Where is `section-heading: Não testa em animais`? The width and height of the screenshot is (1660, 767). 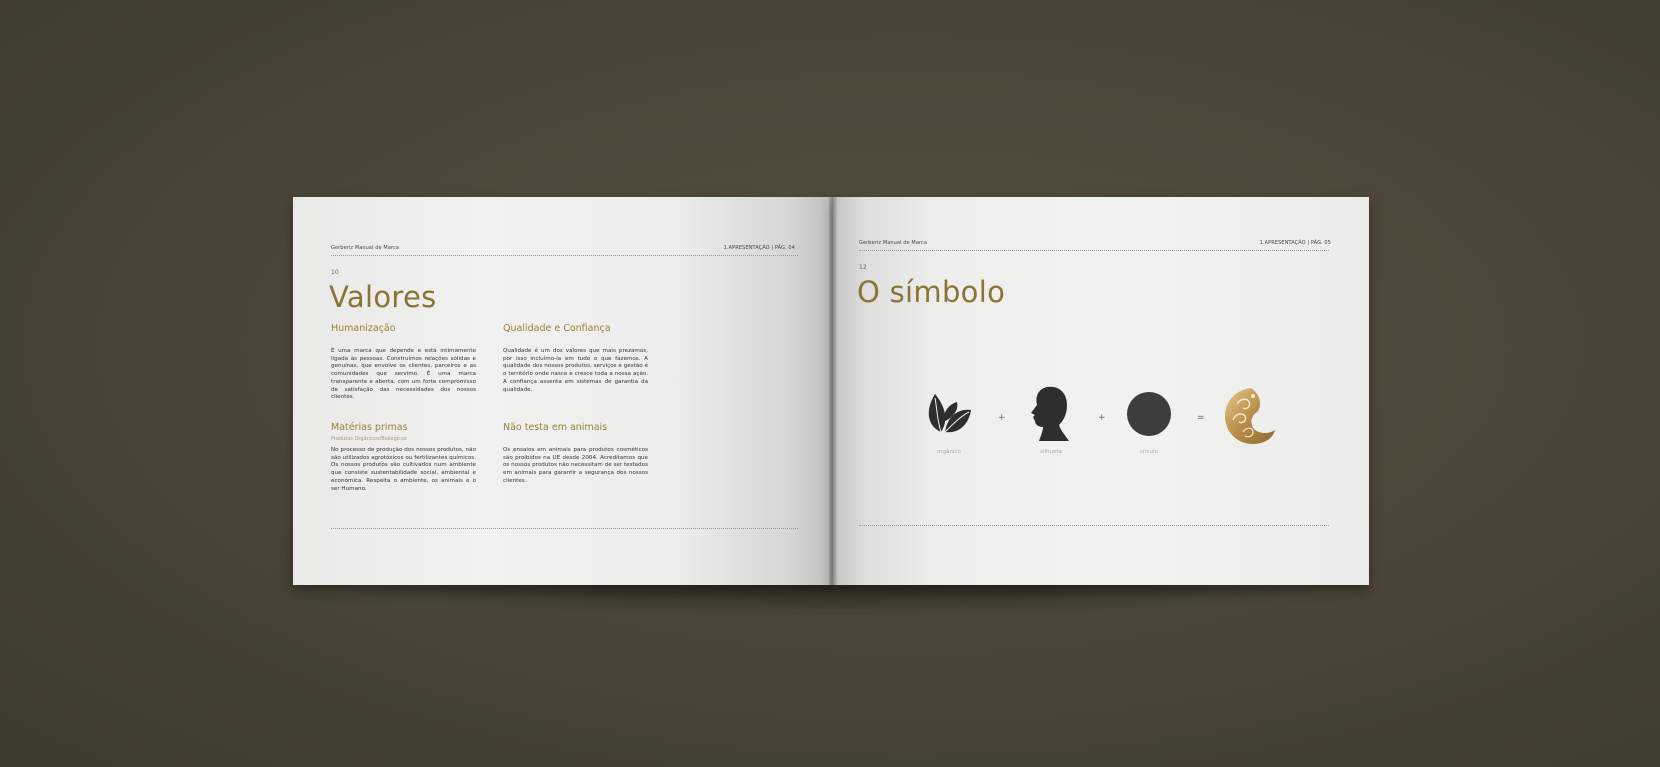 section-heading: Não testa em animais is located at coordinates (555, 427).